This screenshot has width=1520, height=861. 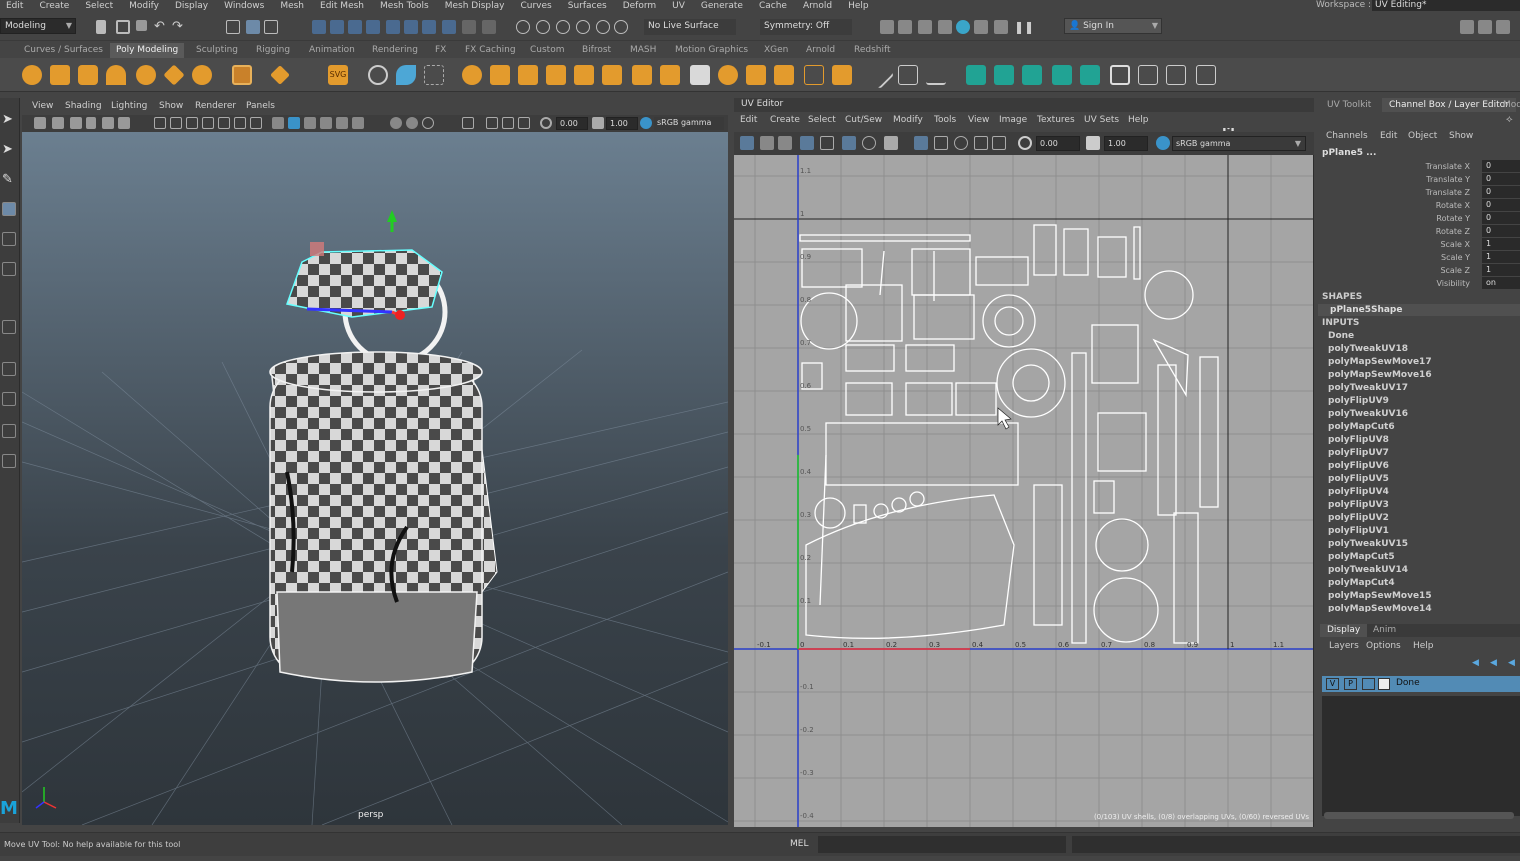 What do you see at coordinates (9, 369) in the screenshot?
I see `layout-four-icon` at bounding box center [9, 369].